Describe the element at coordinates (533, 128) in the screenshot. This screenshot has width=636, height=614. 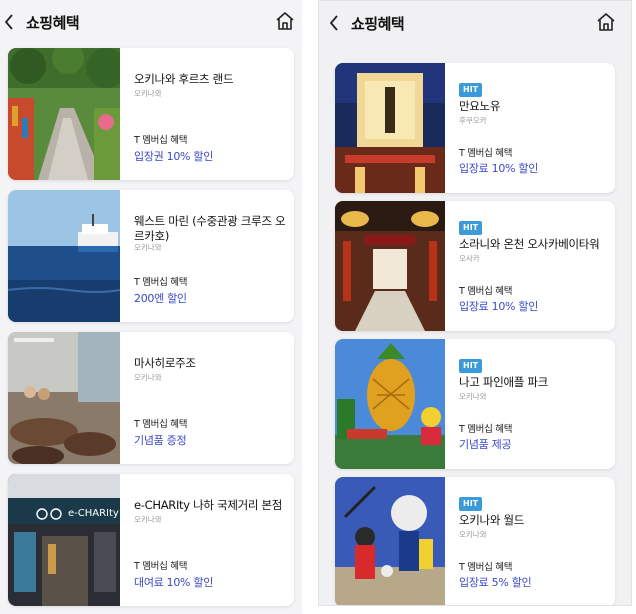
I see `card-info: HIT 만요노유 후쿠오카 T 멤버십 혜택 입장료 10% 할인` at that location.